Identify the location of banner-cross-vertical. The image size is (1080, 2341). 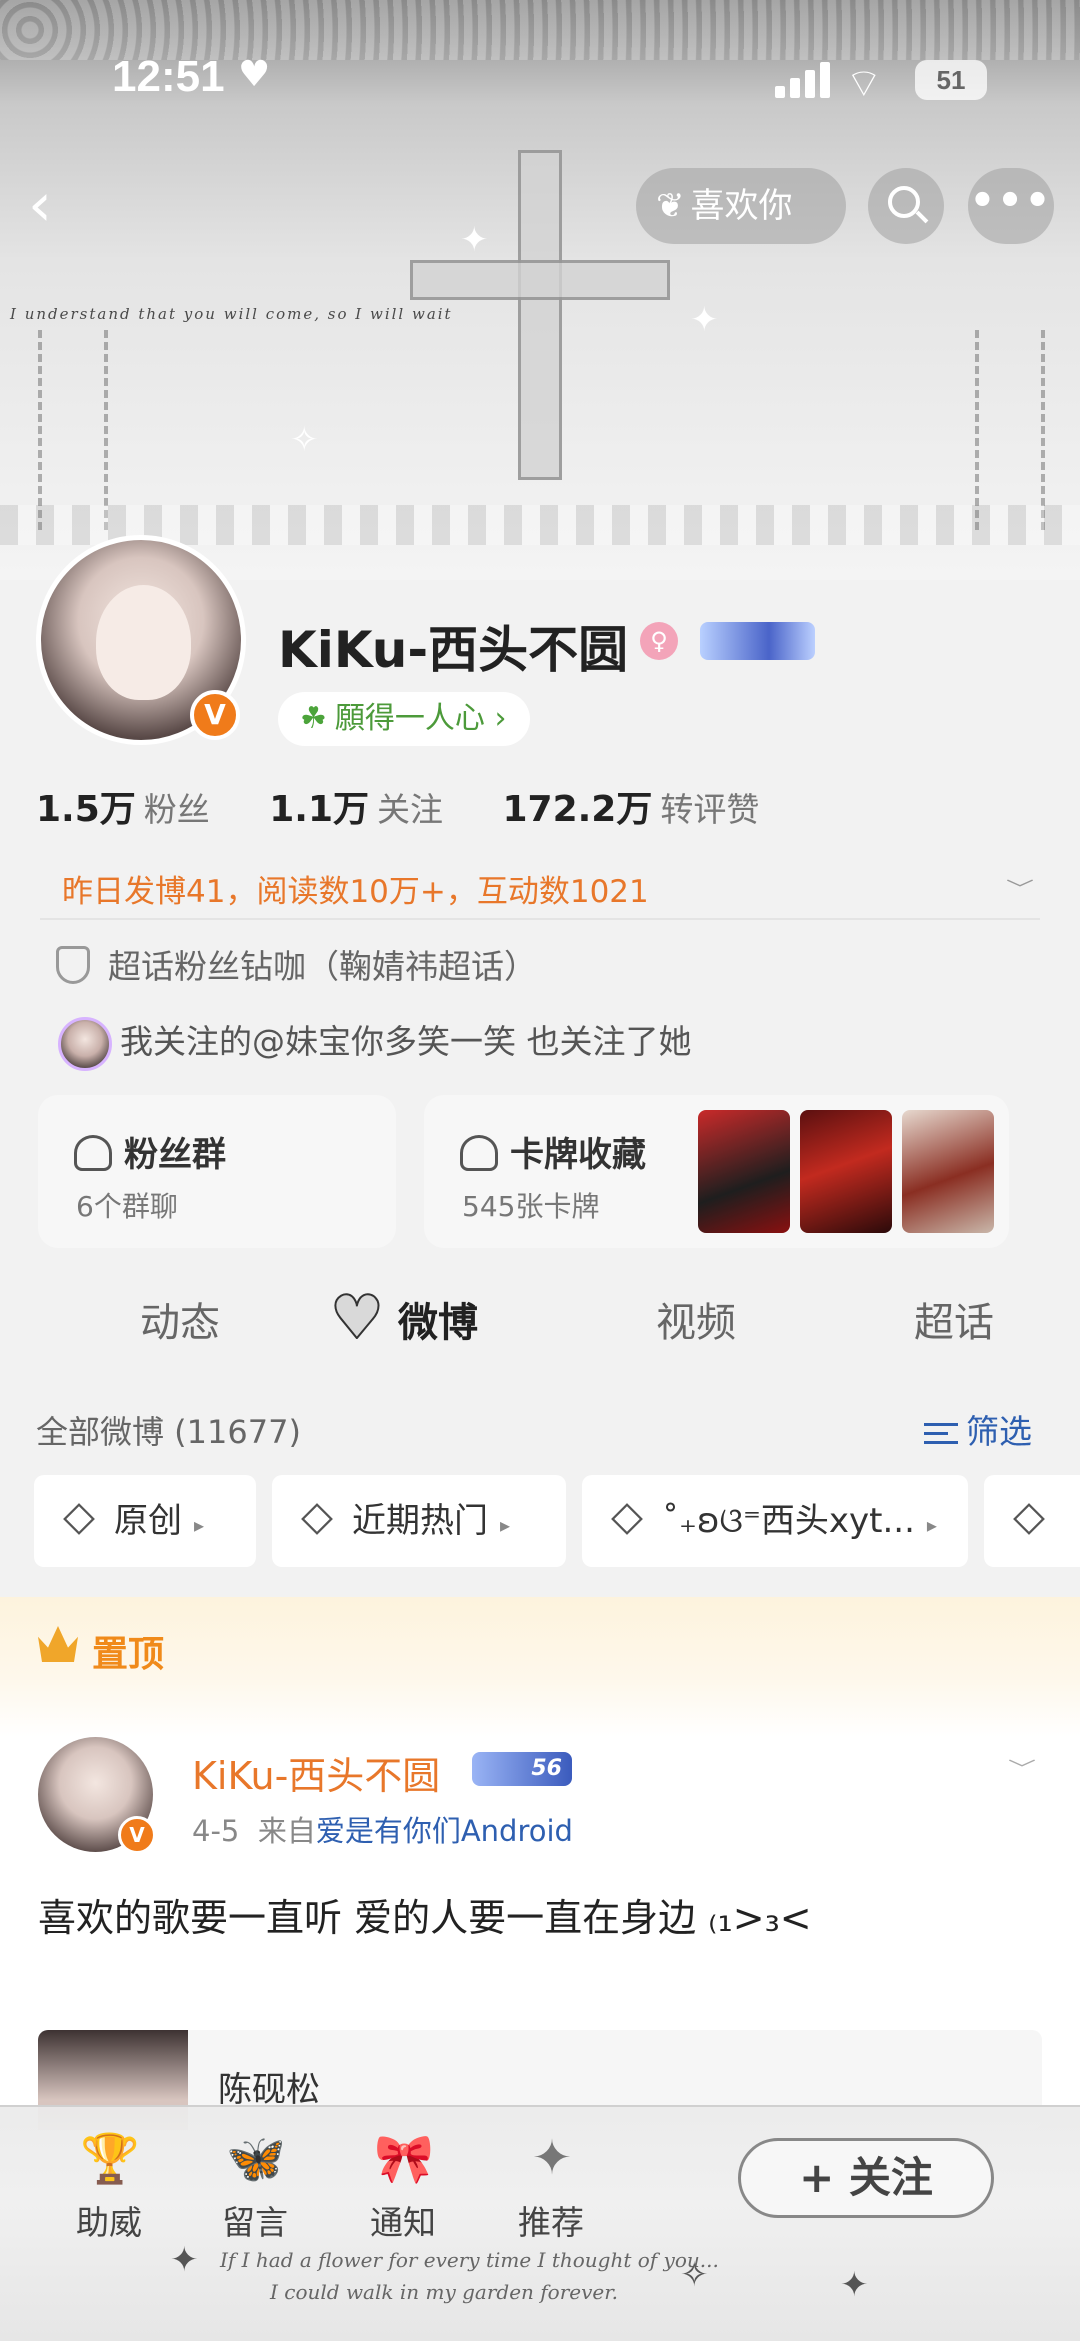
(540, 315).